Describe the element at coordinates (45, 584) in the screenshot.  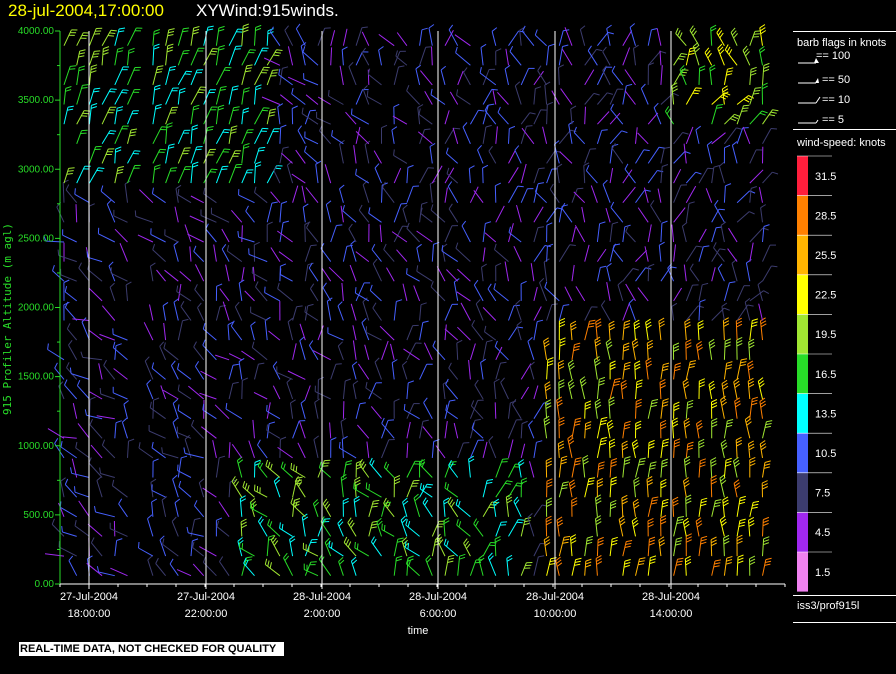
I see `y-tick-label: 0.00` at that location.